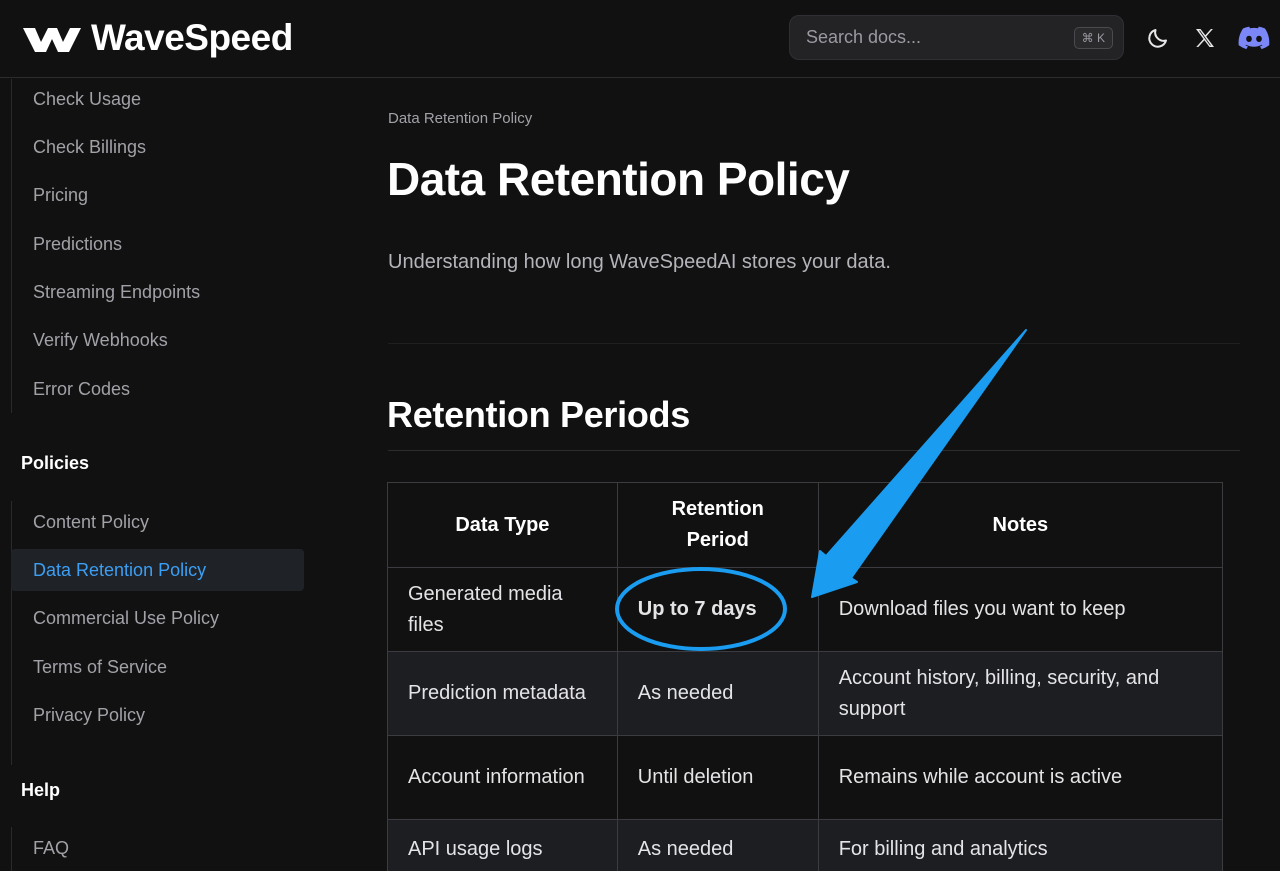 Image resolution: width=1280 pixels, height=871 pixels. I want to click on sidebar-item-error-codes: Error Codes, so click(157, 389).